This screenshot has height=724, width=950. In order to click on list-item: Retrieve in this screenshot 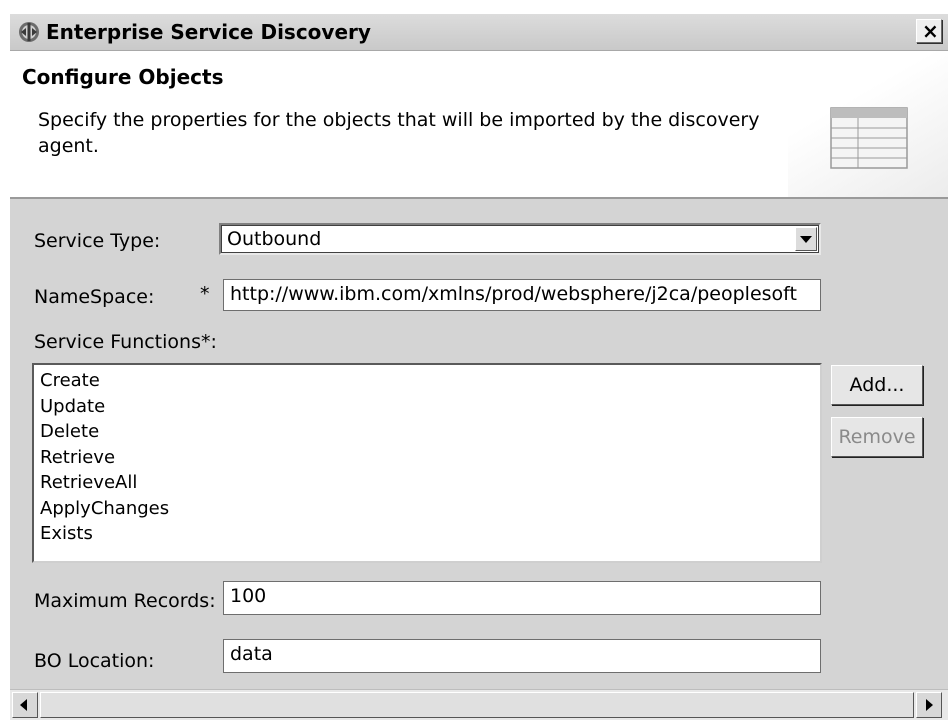, I will do `click(427, 458)`.